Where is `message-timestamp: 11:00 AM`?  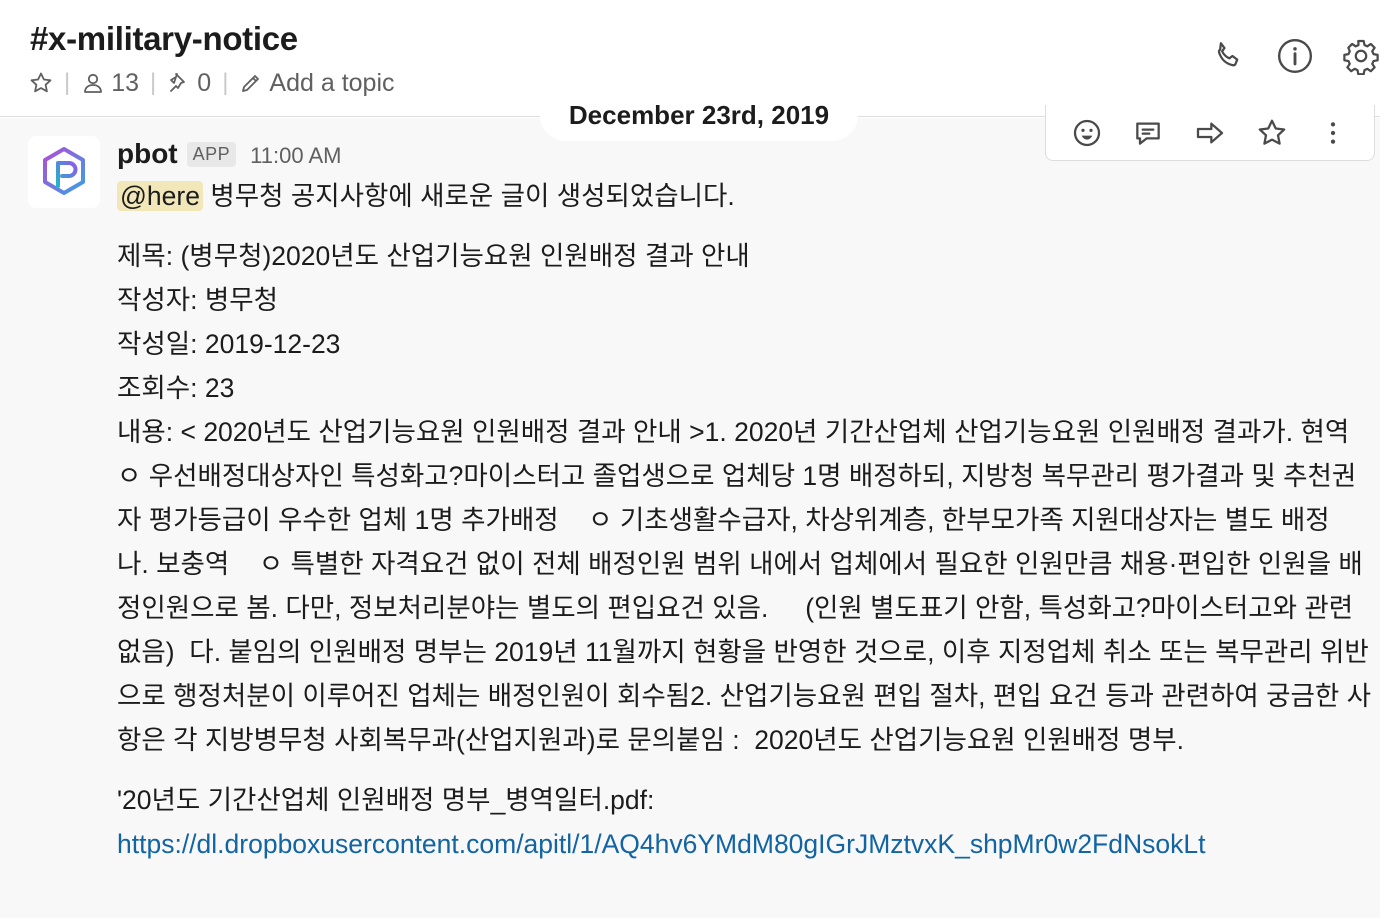
message-timestamp: 11:00 AM is located at coordinates (295, 156).